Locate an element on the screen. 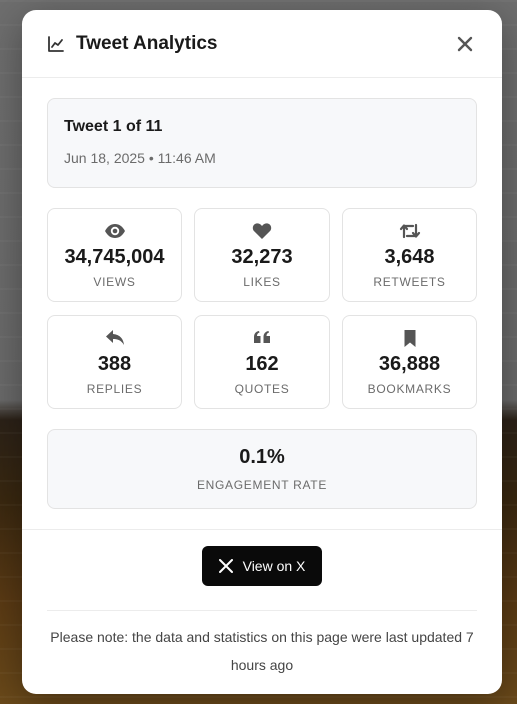  stat-value: 162 is located at coordinates (262, 364).